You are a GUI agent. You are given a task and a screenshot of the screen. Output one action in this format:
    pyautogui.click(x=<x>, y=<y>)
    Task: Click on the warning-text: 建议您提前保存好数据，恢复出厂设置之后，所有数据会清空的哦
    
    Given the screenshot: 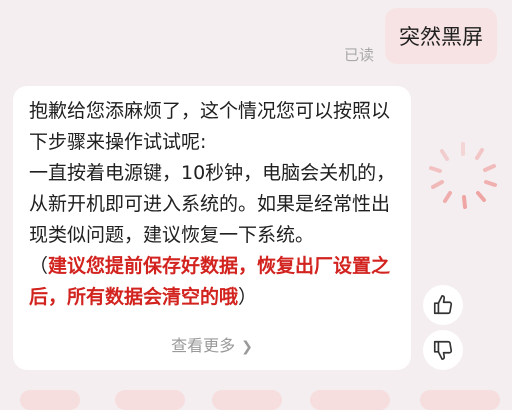 What is the action you would take?
    pyautogui.click(x=210, y=281)
    